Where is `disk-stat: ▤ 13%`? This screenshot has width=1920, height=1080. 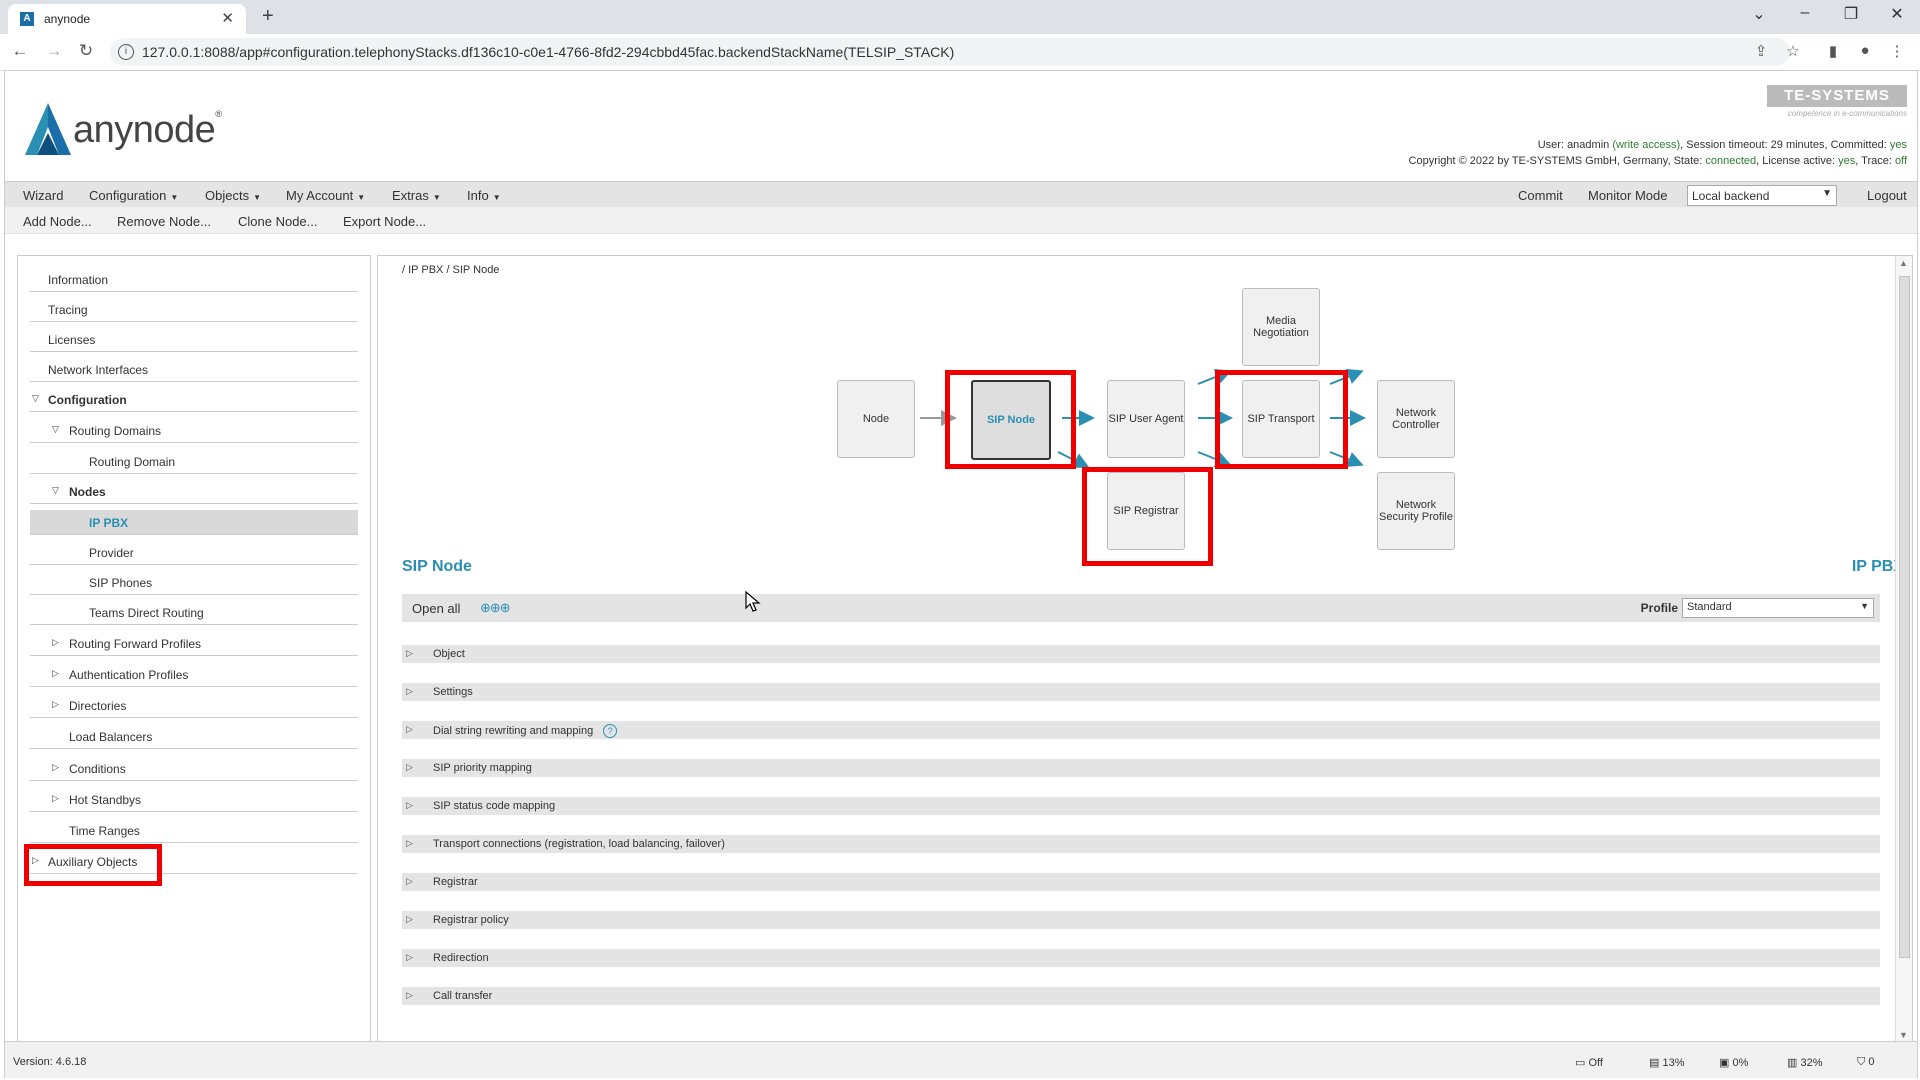
disk-stat: ▤ 13% is located at coordinates (1667, 1063).